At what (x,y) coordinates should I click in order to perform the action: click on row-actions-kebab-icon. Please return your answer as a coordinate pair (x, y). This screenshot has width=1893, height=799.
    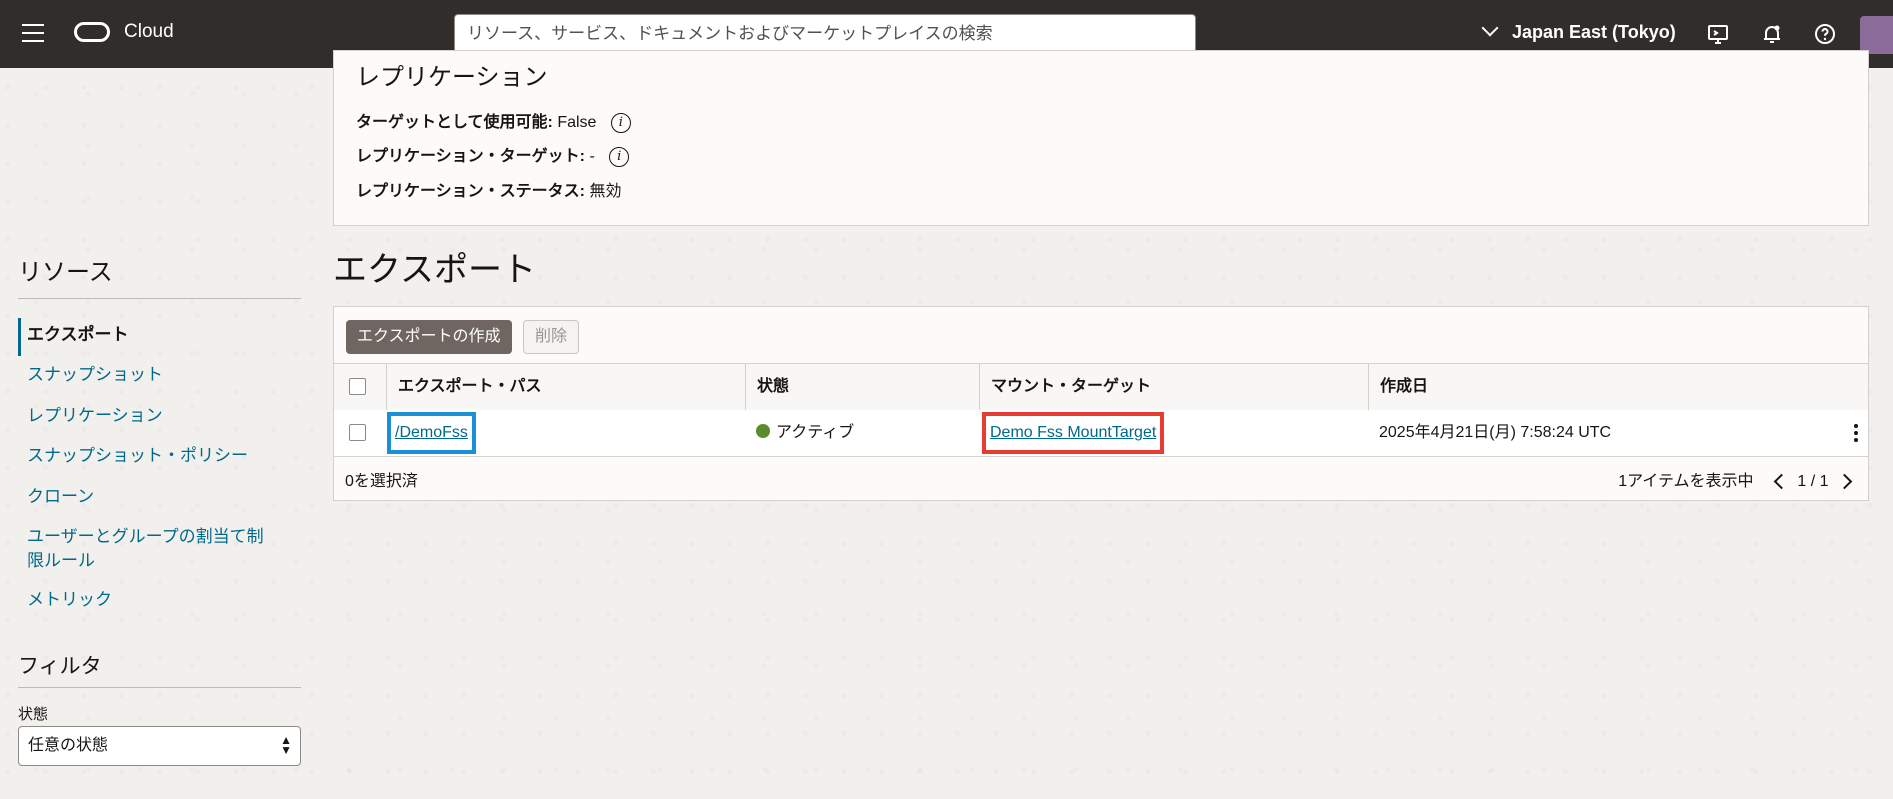
    Looking at the image, I should click on (1856, 434).